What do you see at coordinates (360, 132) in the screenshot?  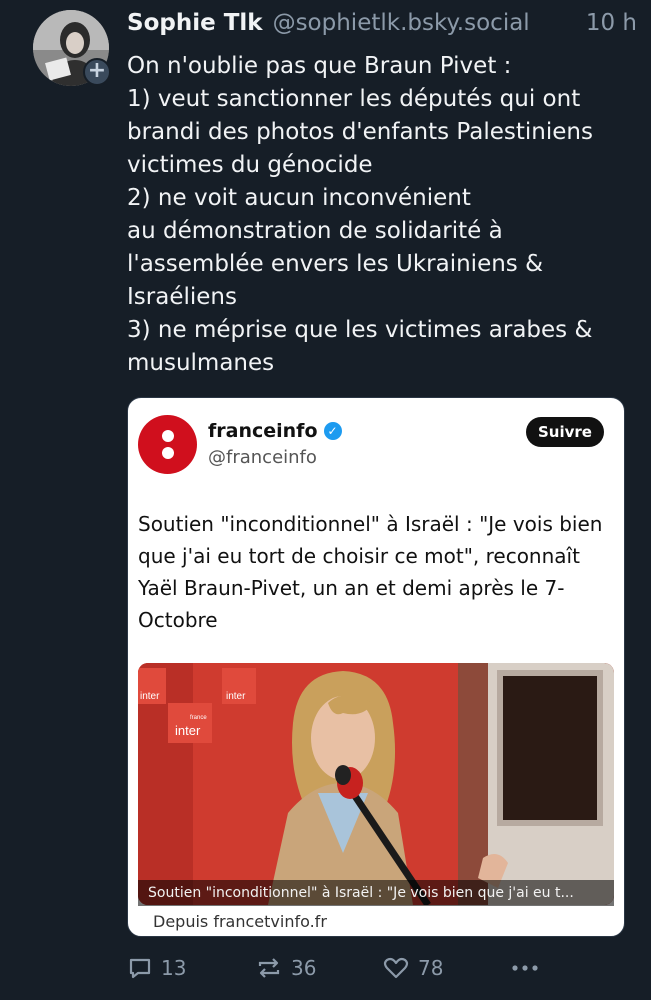 I see `post-text-line: brandi des photos d'enfants Palestiniens` at bounding box center [360, 132].